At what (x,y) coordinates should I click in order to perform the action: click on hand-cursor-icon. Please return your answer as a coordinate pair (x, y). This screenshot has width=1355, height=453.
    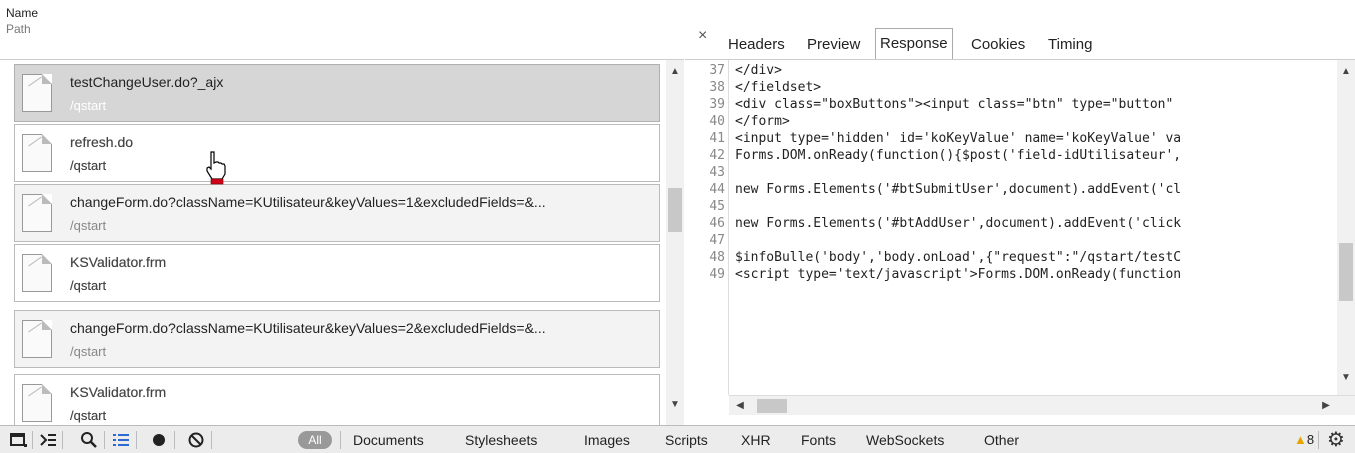
    Looking at the image, I should click on (216, 168).